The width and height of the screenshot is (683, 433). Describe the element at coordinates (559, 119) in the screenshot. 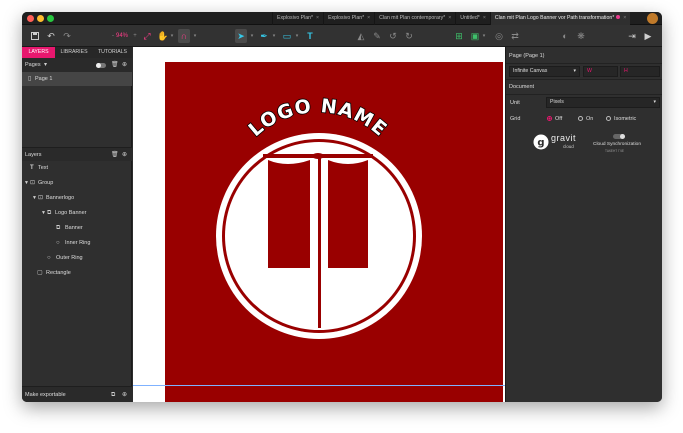

I see `grid-off-label: Off` at that location.